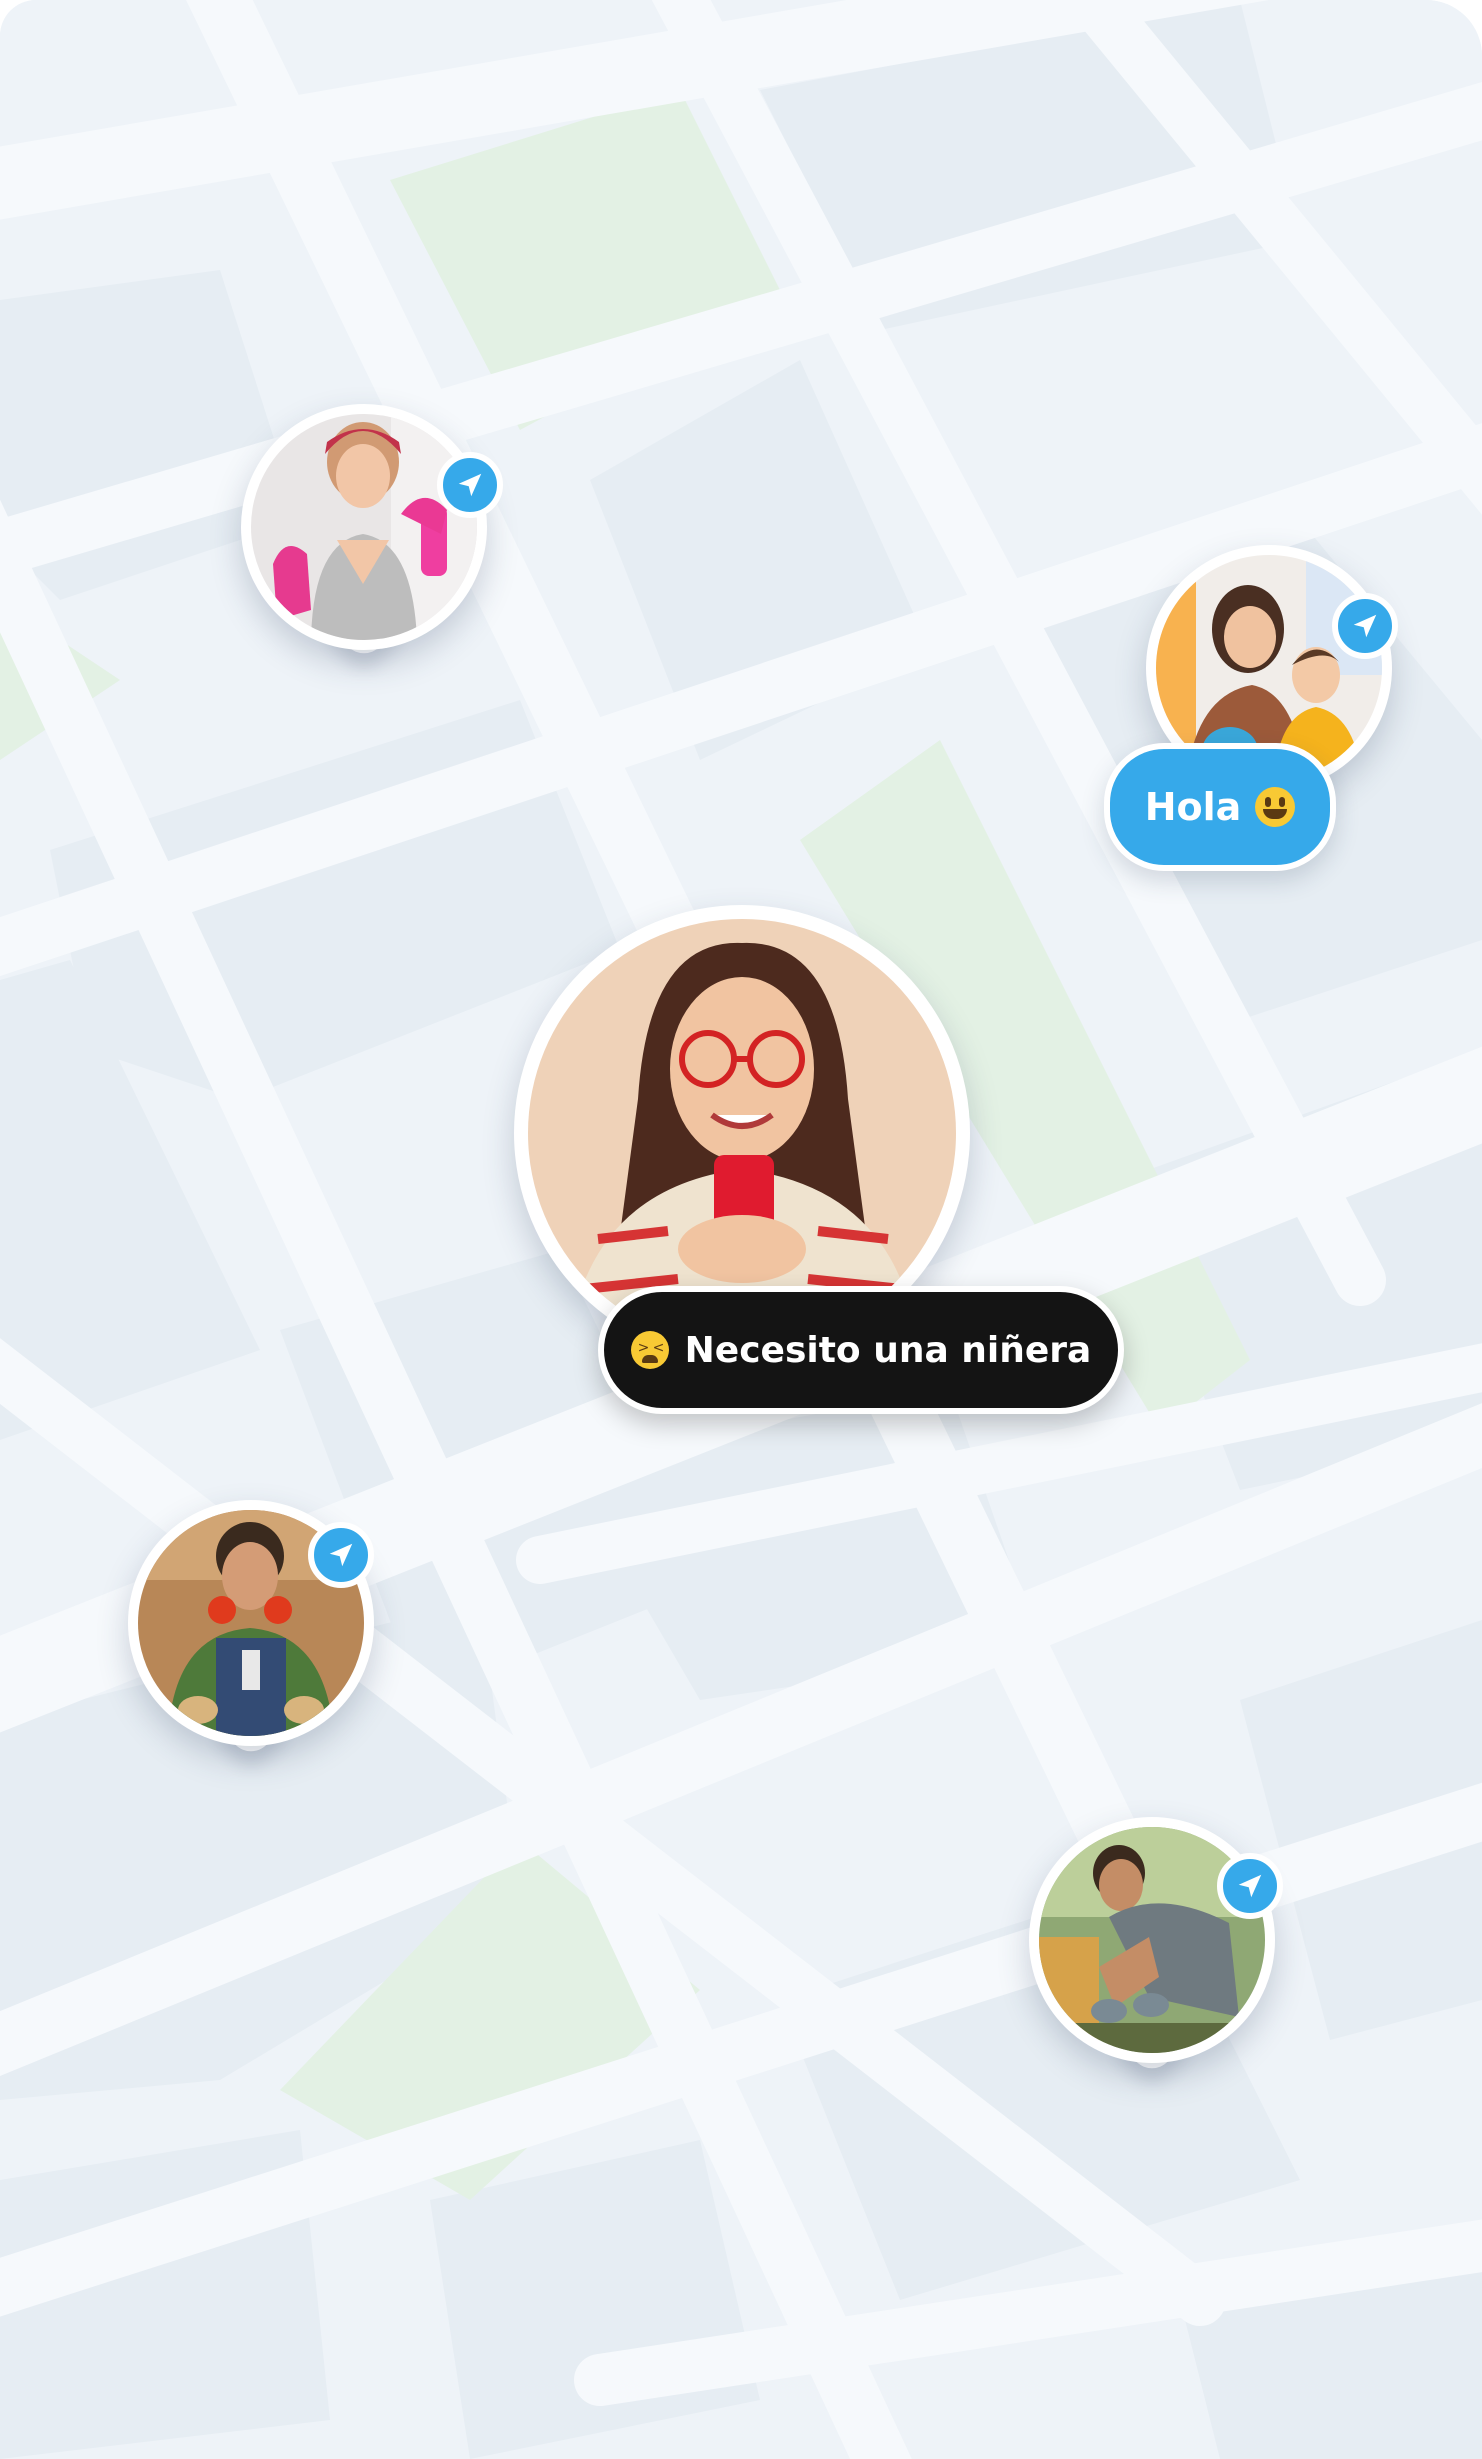 The image size is (1482, 2459). I want to click on greeting-message-bubble: Hola, so click(1220, 807).